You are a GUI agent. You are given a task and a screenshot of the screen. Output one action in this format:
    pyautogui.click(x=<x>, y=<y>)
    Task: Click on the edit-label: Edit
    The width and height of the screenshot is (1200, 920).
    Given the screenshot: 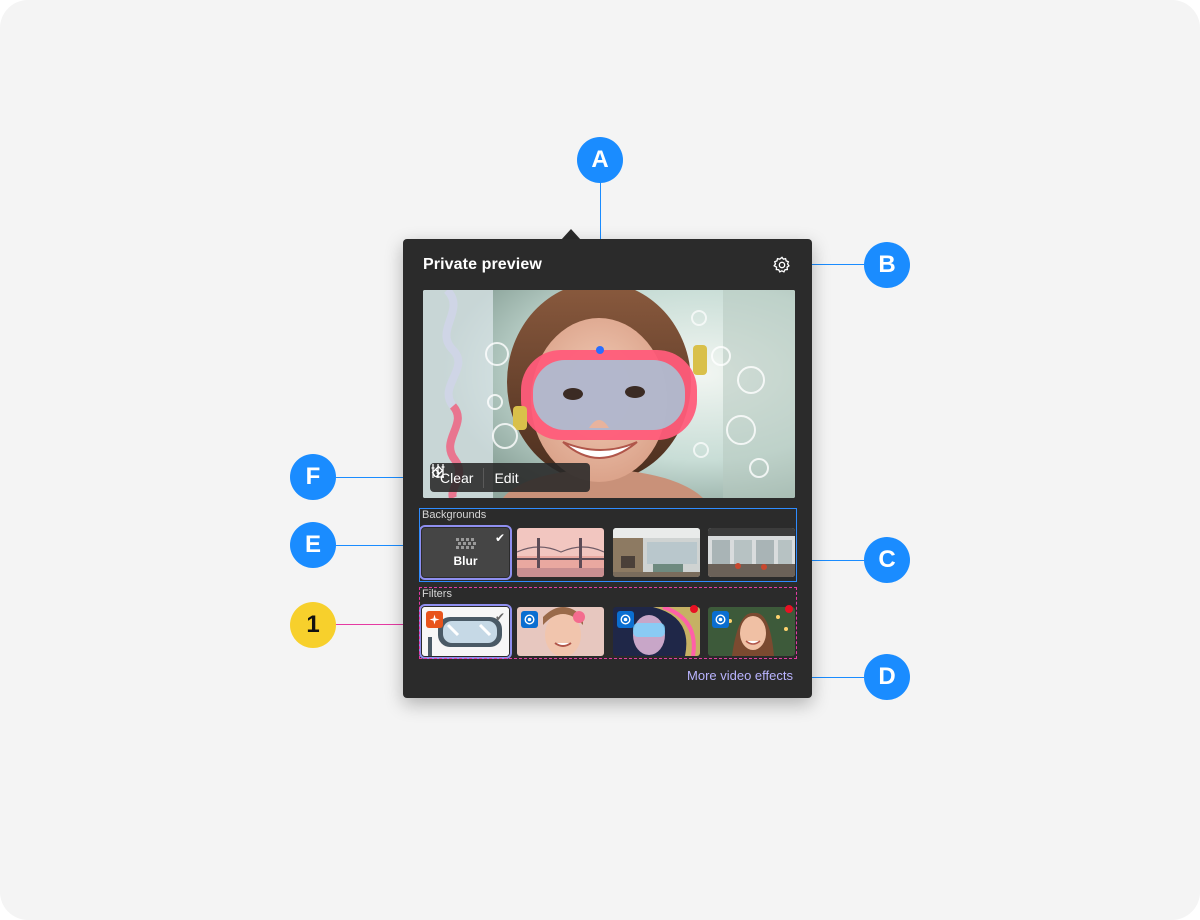 What is the action you would take?
    pyautogui.click(x=506, y=477)
    